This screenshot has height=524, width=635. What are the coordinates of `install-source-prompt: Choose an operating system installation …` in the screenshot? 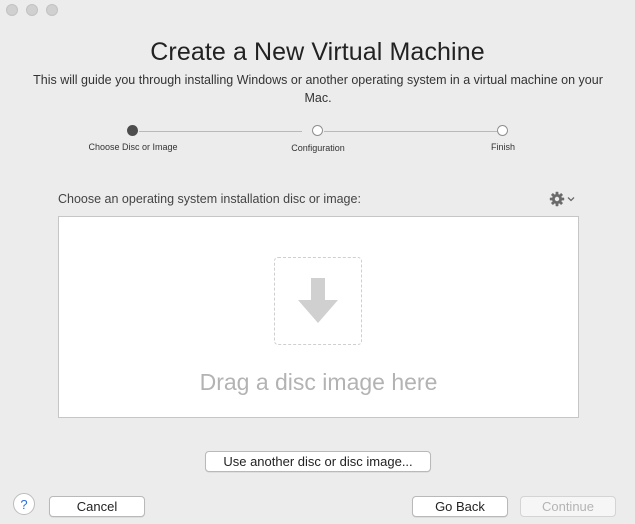 It's located at (209, 199).